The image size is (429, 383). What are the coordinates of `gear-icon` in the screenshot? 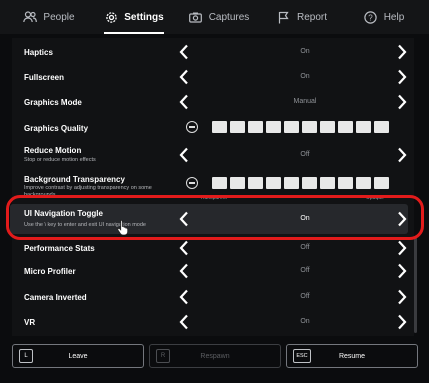 It's located at (111, 17).